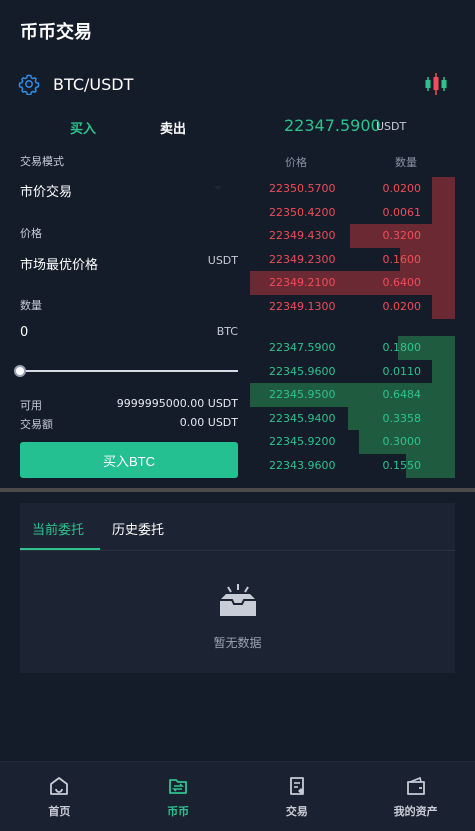 Image resolution: width=475 pixels, height=831 pixels. I want to click on page-title: 币币交易, so click(56, 32).